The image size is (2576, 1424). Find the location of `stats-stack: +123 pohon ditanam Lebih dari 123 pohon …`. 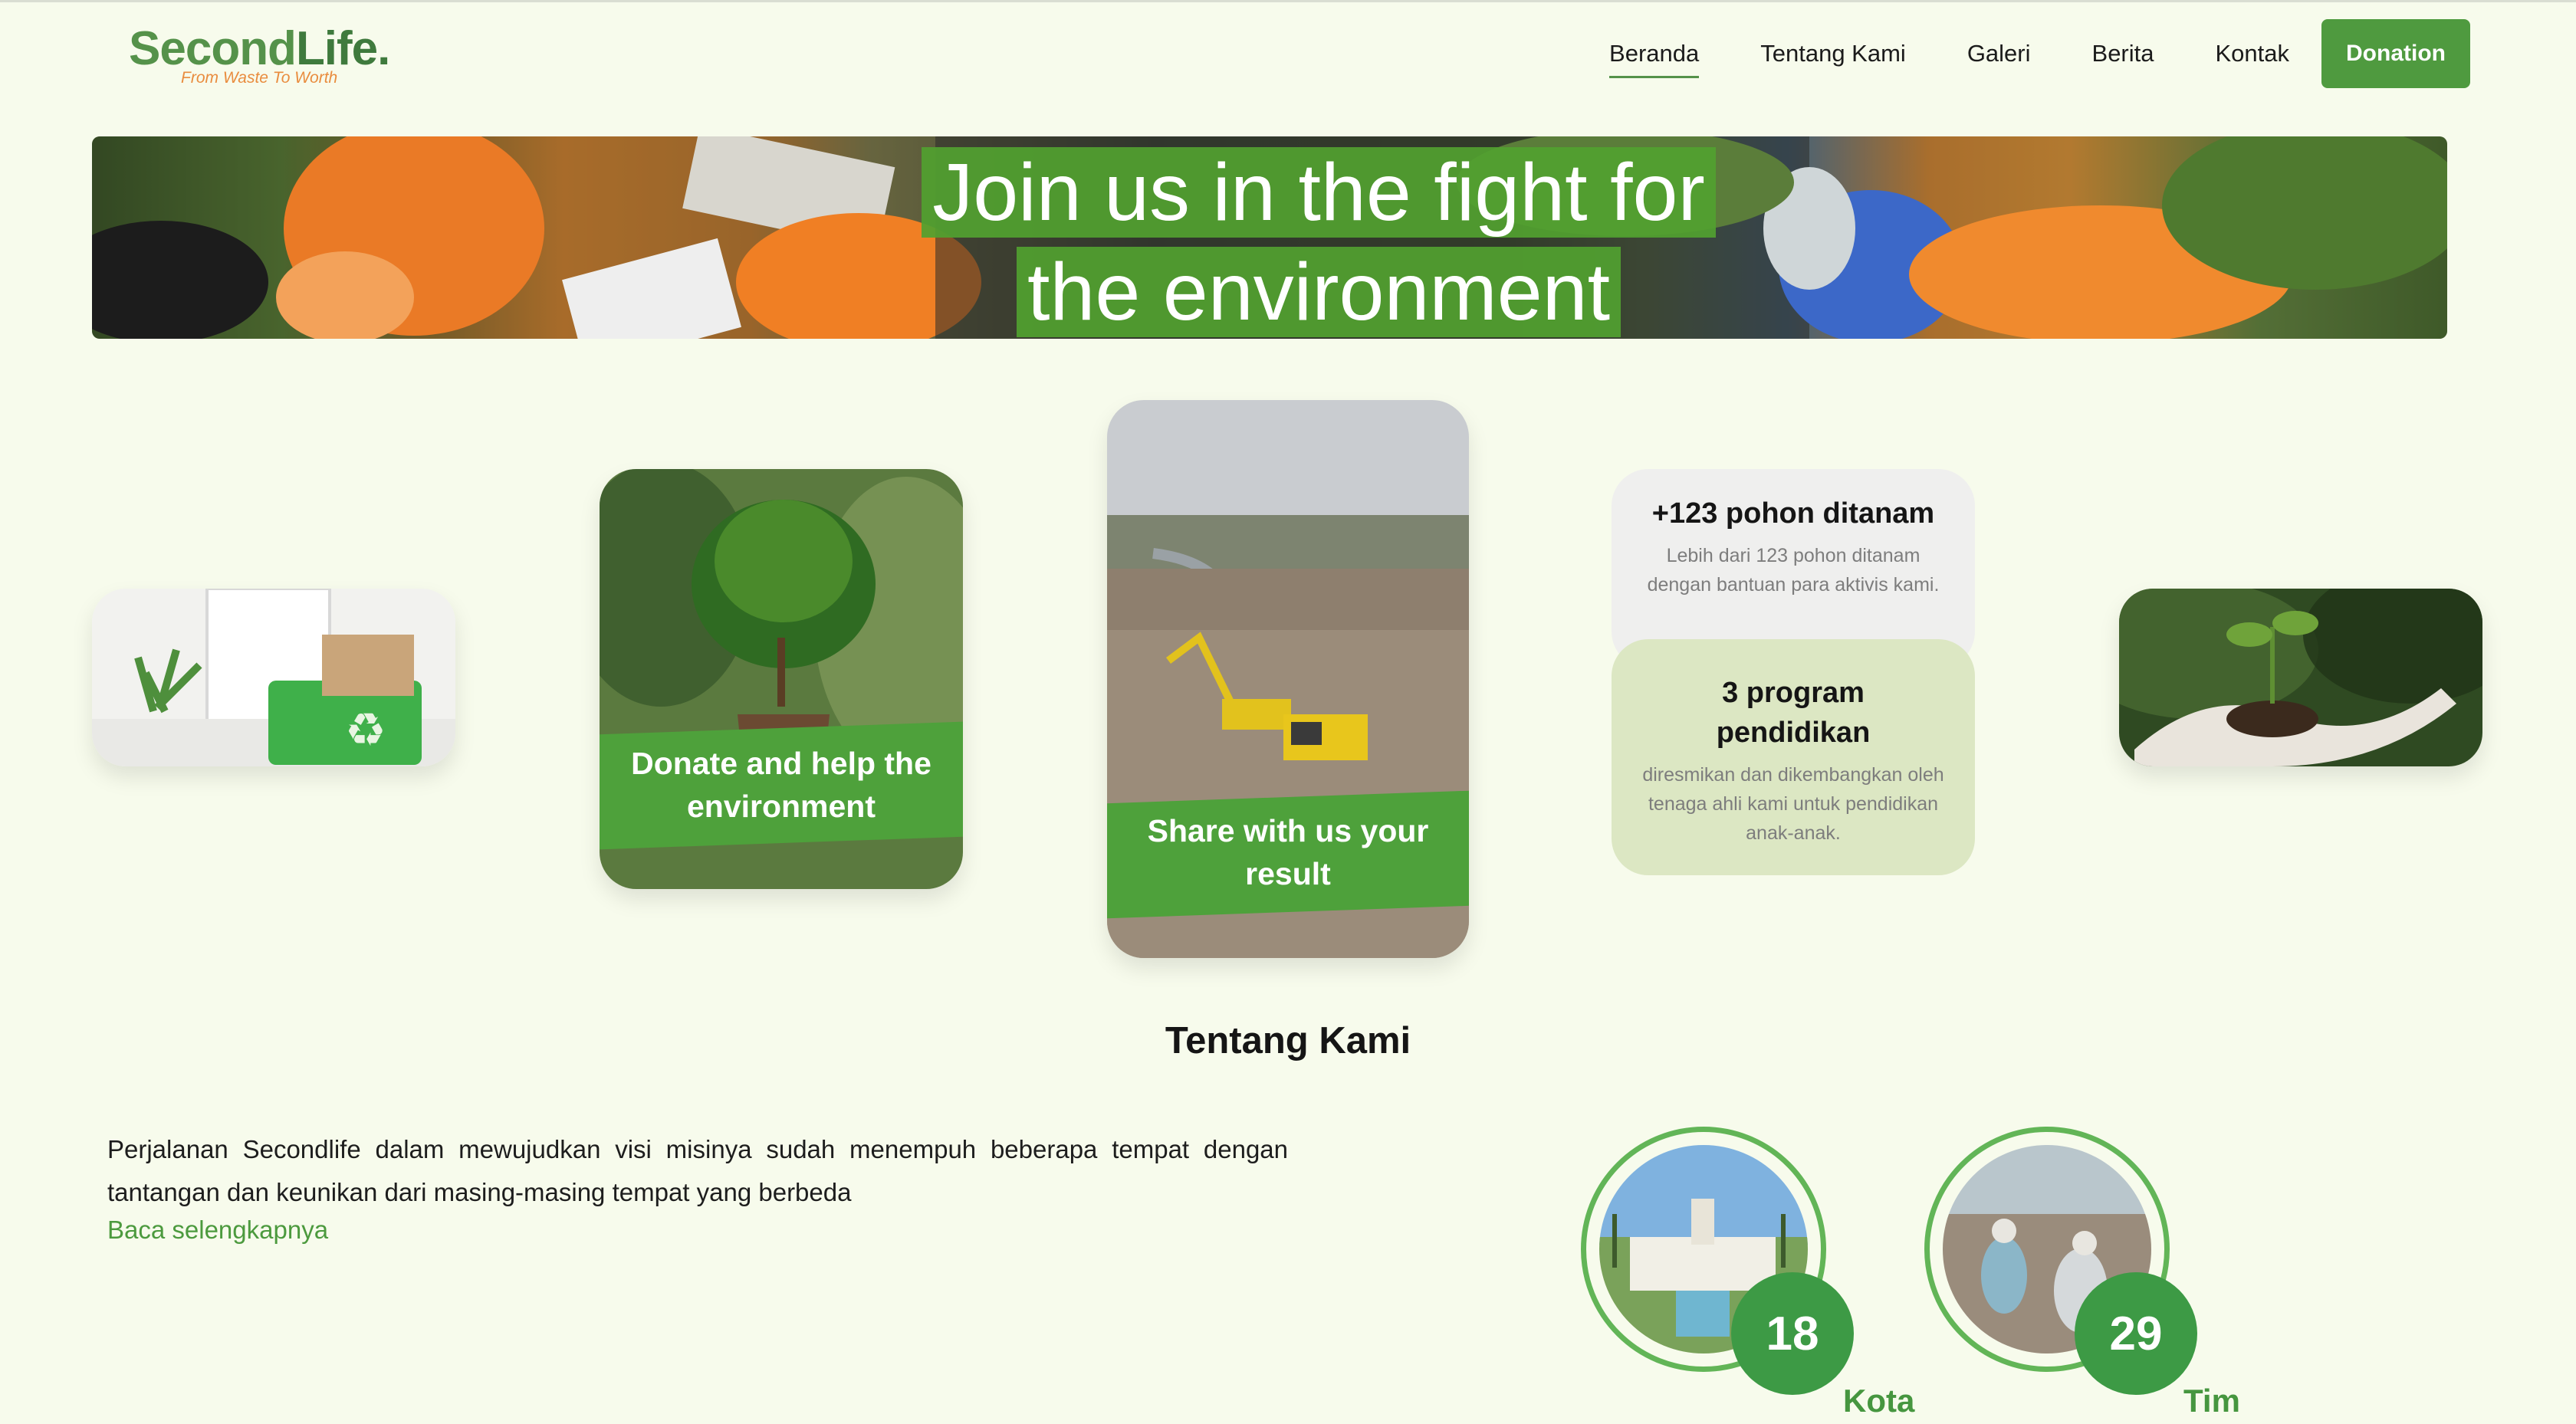

stats-stack: +123 pohon ditanam Lebih dari 123 pohon … is located at coordinates (1793, 672).